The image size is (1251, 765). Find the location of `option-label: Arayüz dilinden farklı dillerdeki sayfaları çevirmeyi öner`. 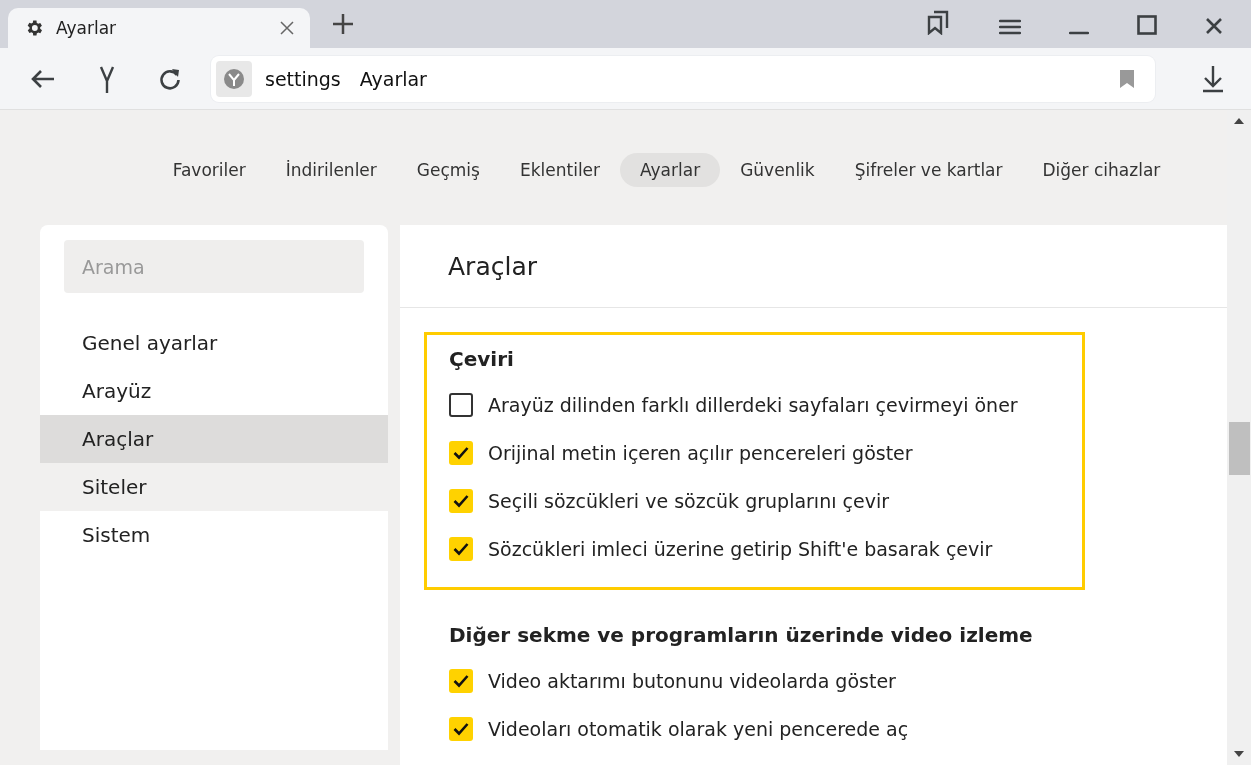

option-label: Arayüz dilinden farklı dillerdeki sayfaları çevirmeyi öner is located at coordinates (753, 405).